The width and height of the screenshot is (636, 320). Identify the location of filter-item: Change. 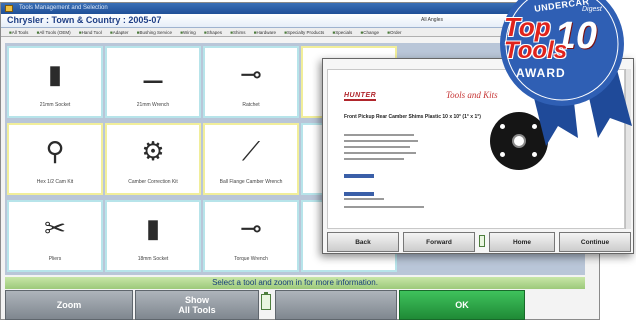
(370, 32).